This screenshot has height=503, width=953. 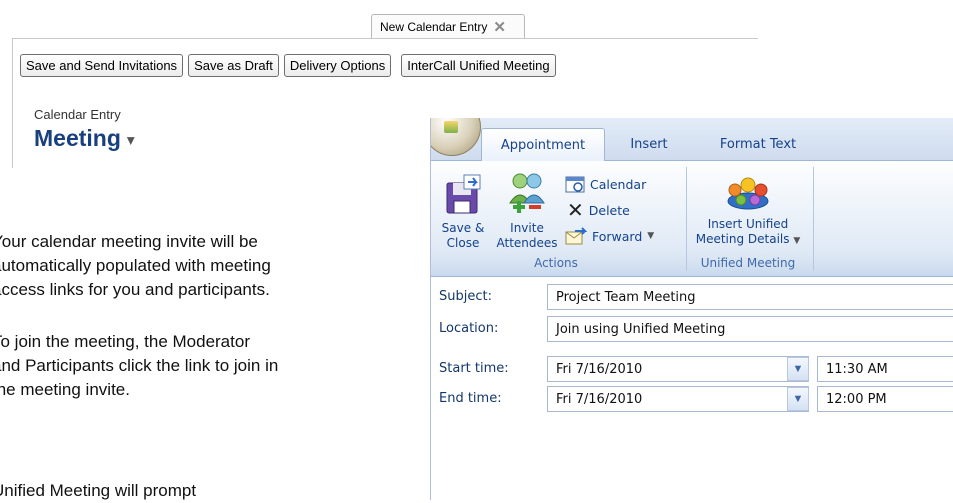 What do you see at coordinates (748, 224) in the screenshot?
I see `insert-label-1: Insert Unified` at bounding box center [748, 224].